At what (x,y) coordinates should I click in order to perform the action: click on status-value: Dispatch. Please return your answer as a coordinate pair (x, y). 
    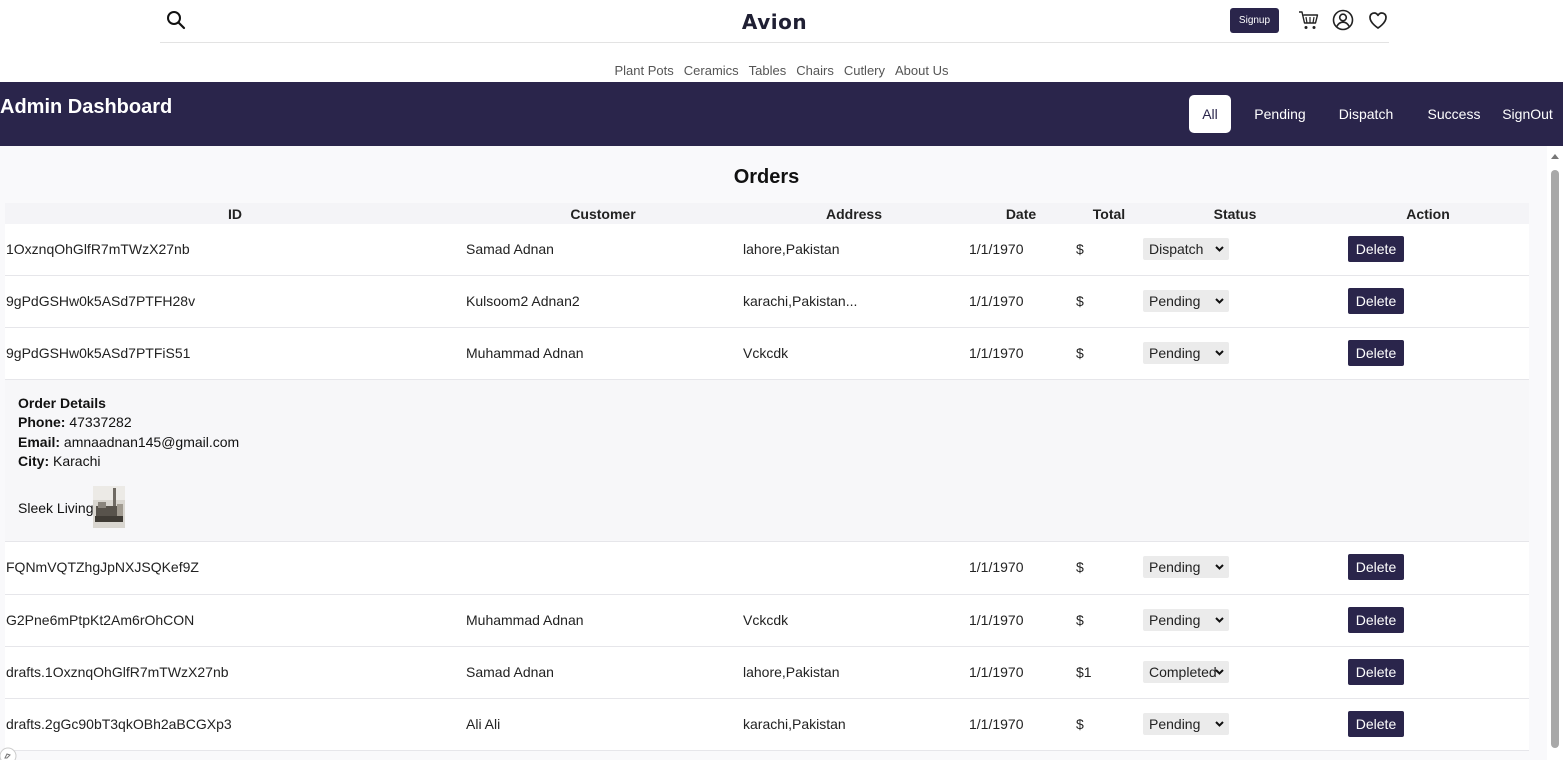
    Looking at the image, I should click on (1176, 249).